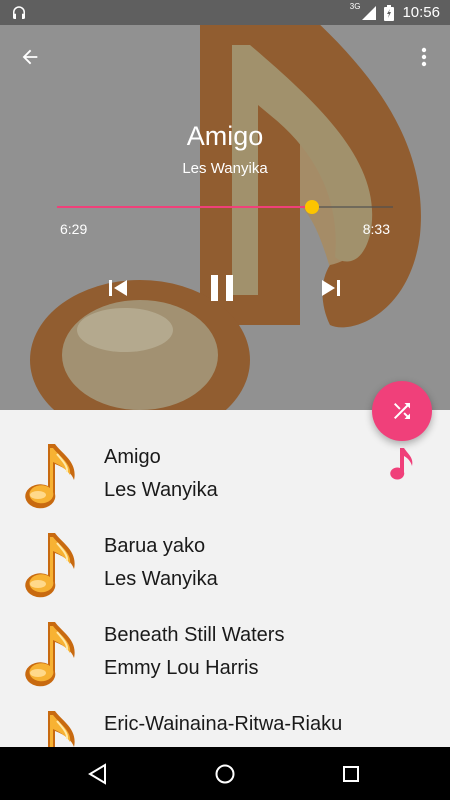  What do you see at coordinates (401, 464) in the screenshot?
I see `now-playing-note-icon` at bounding box center [401, 464].